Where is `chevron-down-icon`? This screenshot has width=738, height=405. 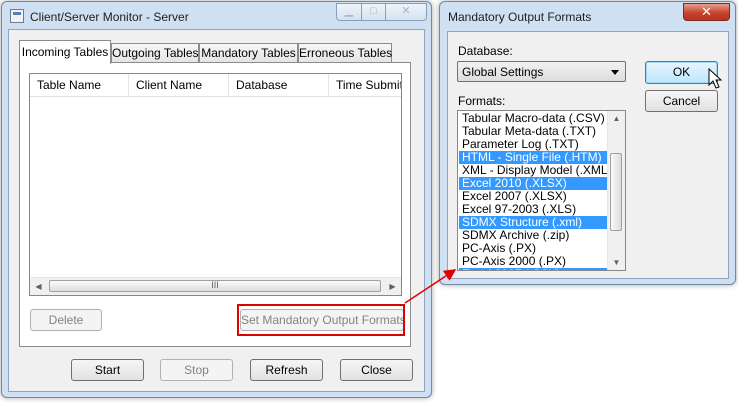
chevron-down-icon is located at coordinates (615, 72).